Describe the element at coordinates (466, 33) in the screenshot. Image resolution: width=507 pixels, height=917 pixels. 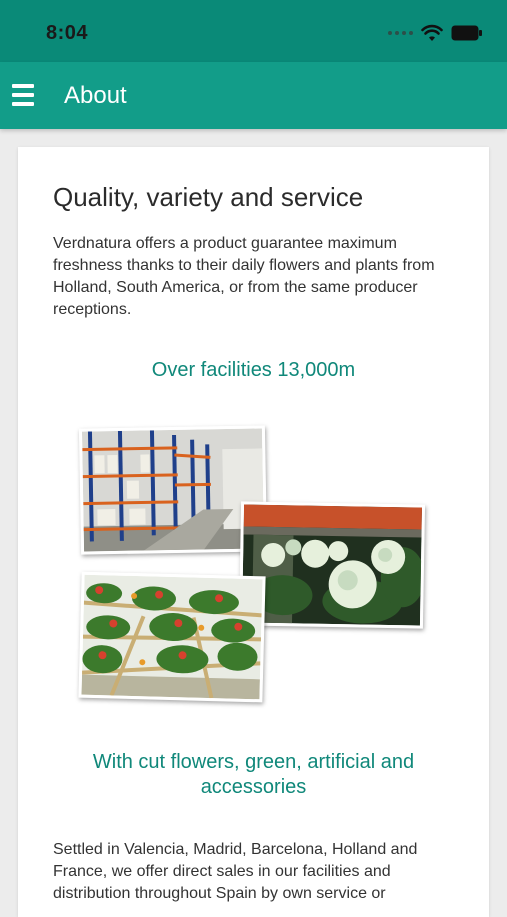
I see `battery-icon` at that location.